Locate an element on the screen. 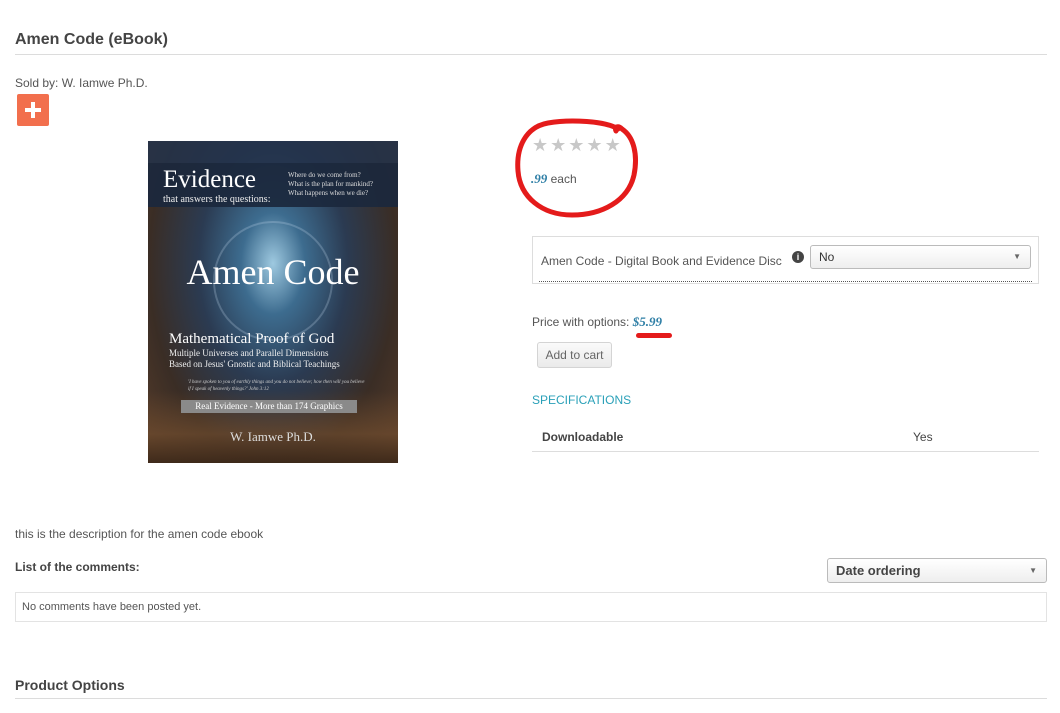  spec-value: Yes is located at coordinates (923, 437).